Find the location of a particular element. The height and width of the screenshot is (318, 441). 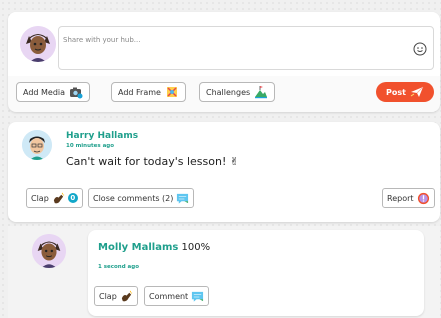

report-label: Report is located at coordinates (400, 198).